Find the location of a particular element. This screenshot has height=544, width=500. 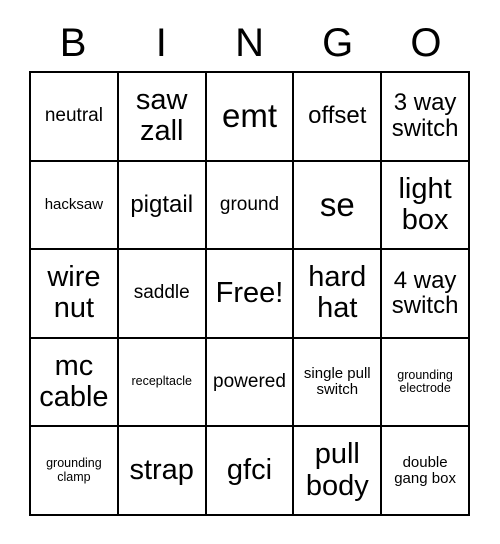

bingo-cell-label: strap is located at coordinates (161, 470).